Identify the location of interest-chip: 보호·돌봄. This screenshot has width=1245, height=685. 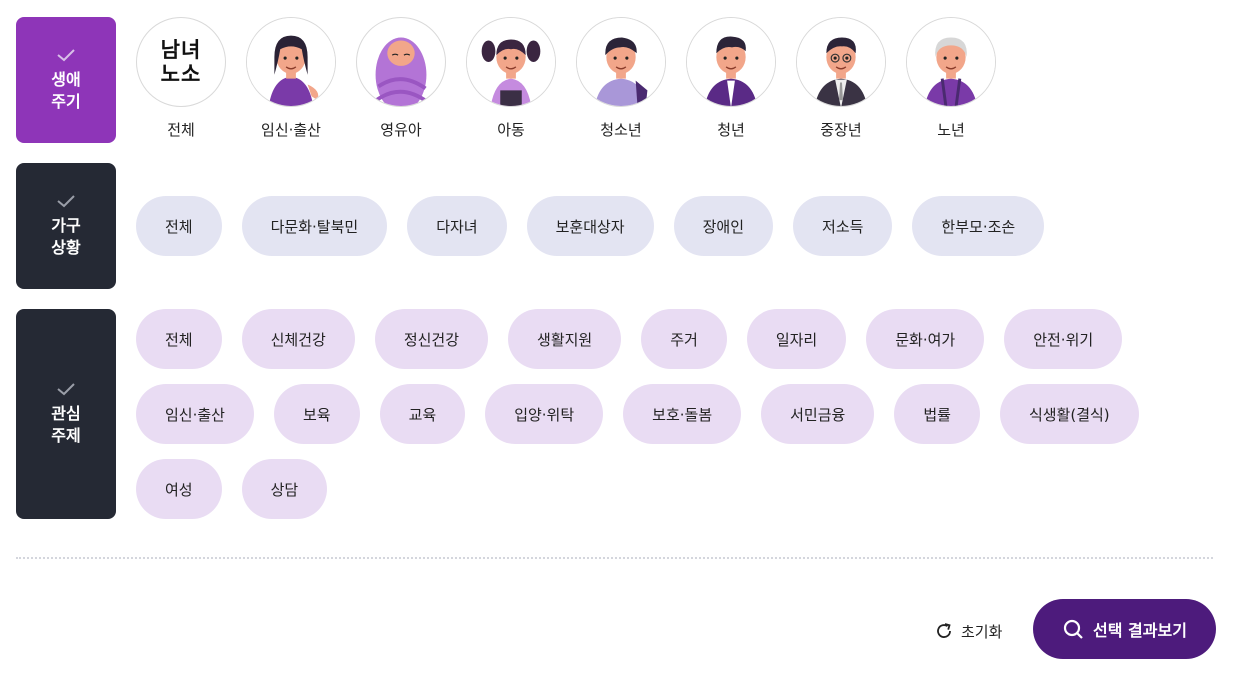
(682, 414).